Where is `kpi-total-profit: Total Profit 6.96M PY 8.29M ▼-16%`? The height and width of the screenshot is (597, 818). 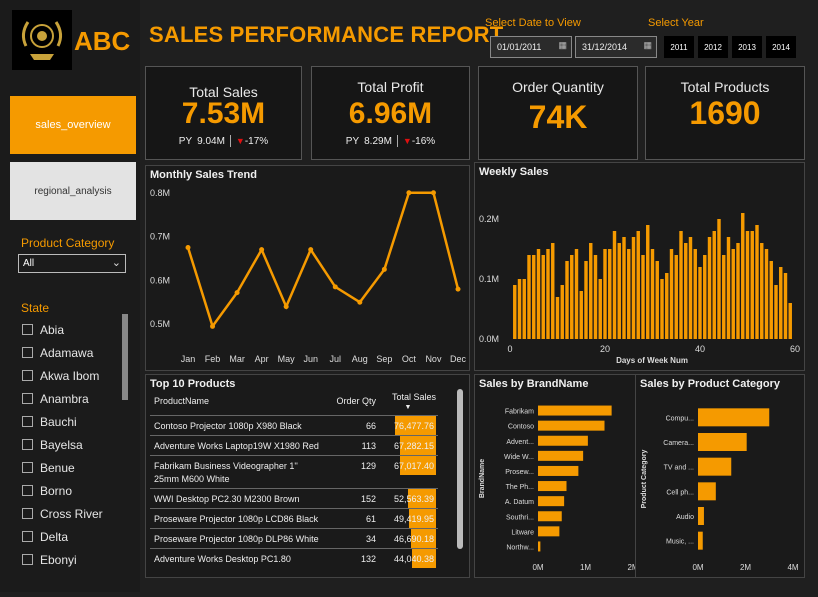 kpi-total-profit: Total Profit 6.96M PY 8.29M ▼-16% is located at coordinates (390, 113).